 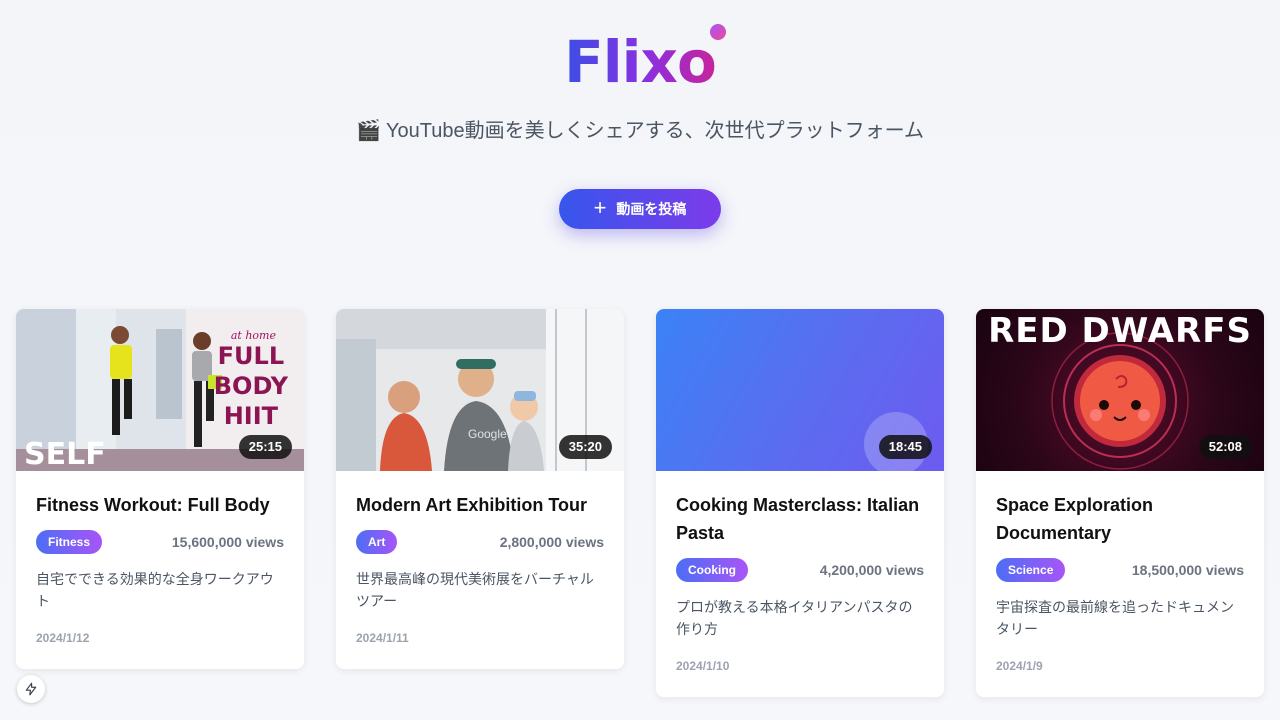 What do you see at coordinates (585, 447) in the screenshot?
I see `duration-badge: 35:20` at bounding box center [585, 447].